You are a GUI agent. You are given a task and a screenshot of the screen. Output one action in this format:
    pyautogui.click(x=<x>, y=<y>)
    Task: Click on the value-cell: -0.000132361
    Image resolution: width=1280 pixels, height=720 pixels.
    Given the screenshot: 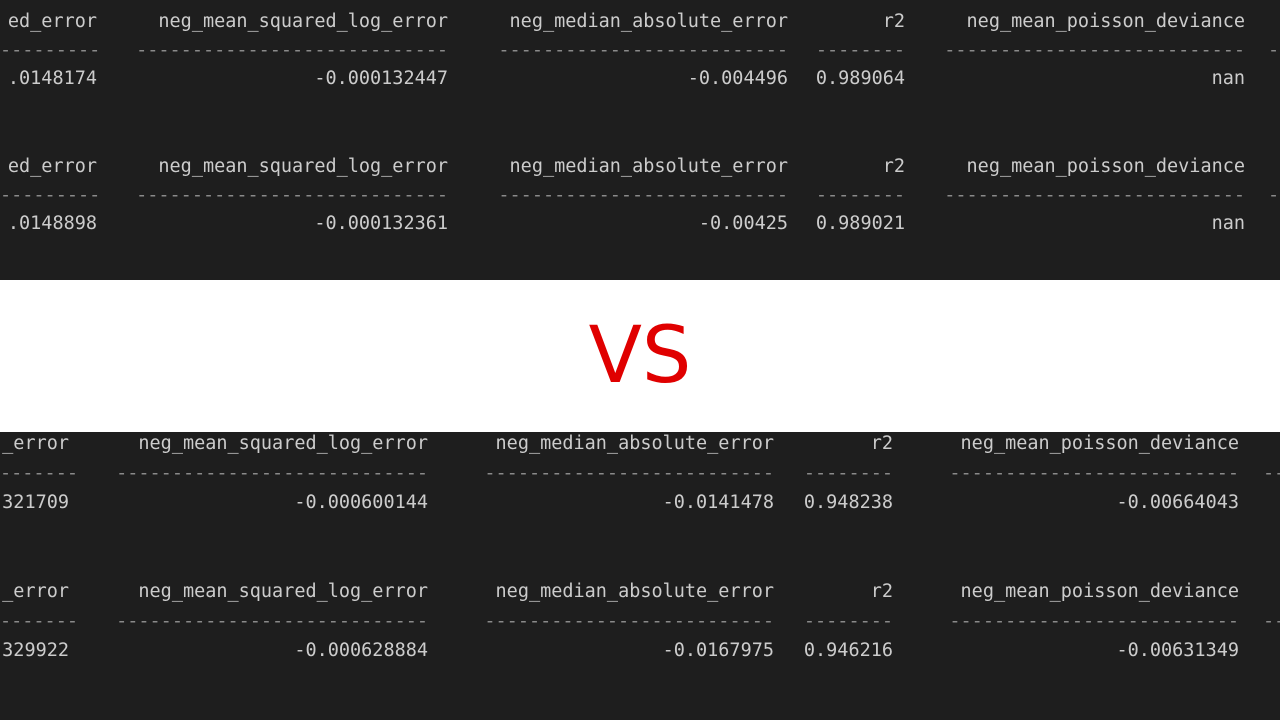 What is the action you would take?
    pyautogui.click(x=381, y=223)
    